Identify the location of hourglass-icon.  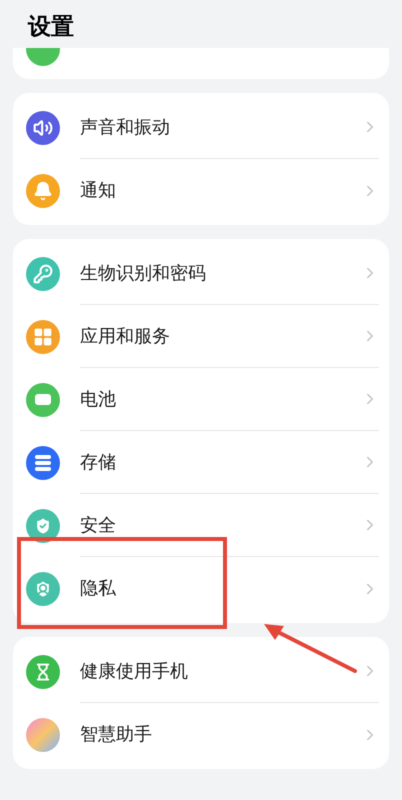
(43, 671).